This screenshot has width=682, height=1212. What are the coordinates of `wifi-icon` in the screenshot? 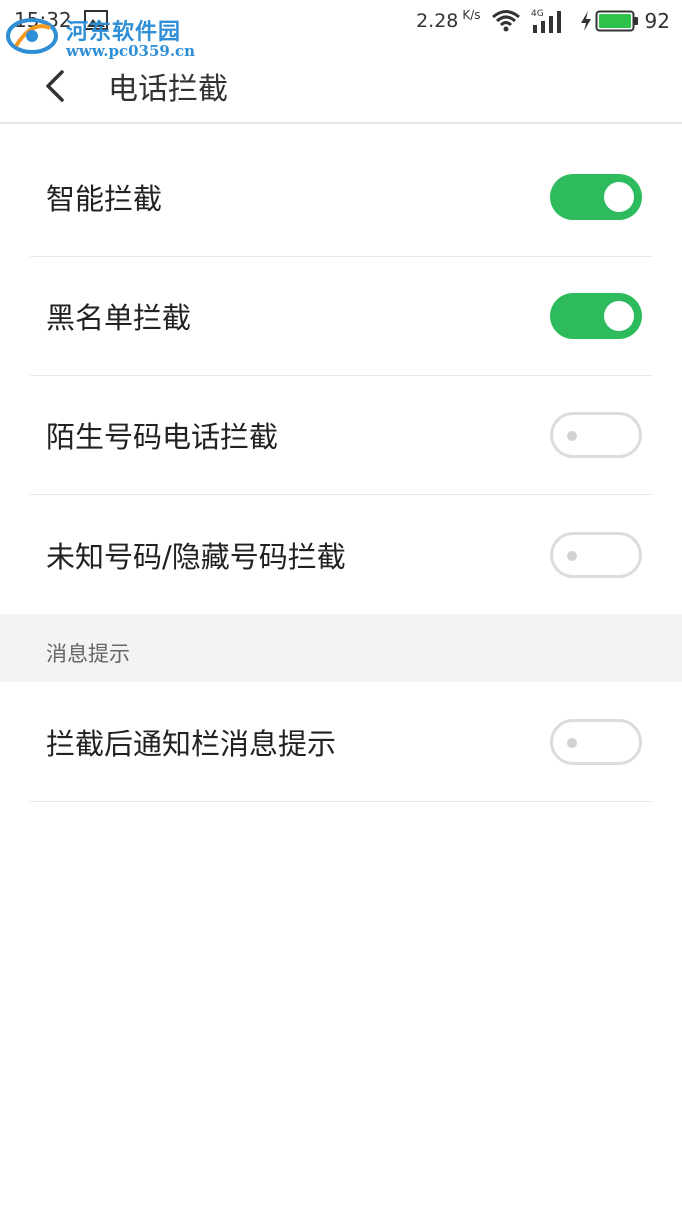 It's located at (505, 21).